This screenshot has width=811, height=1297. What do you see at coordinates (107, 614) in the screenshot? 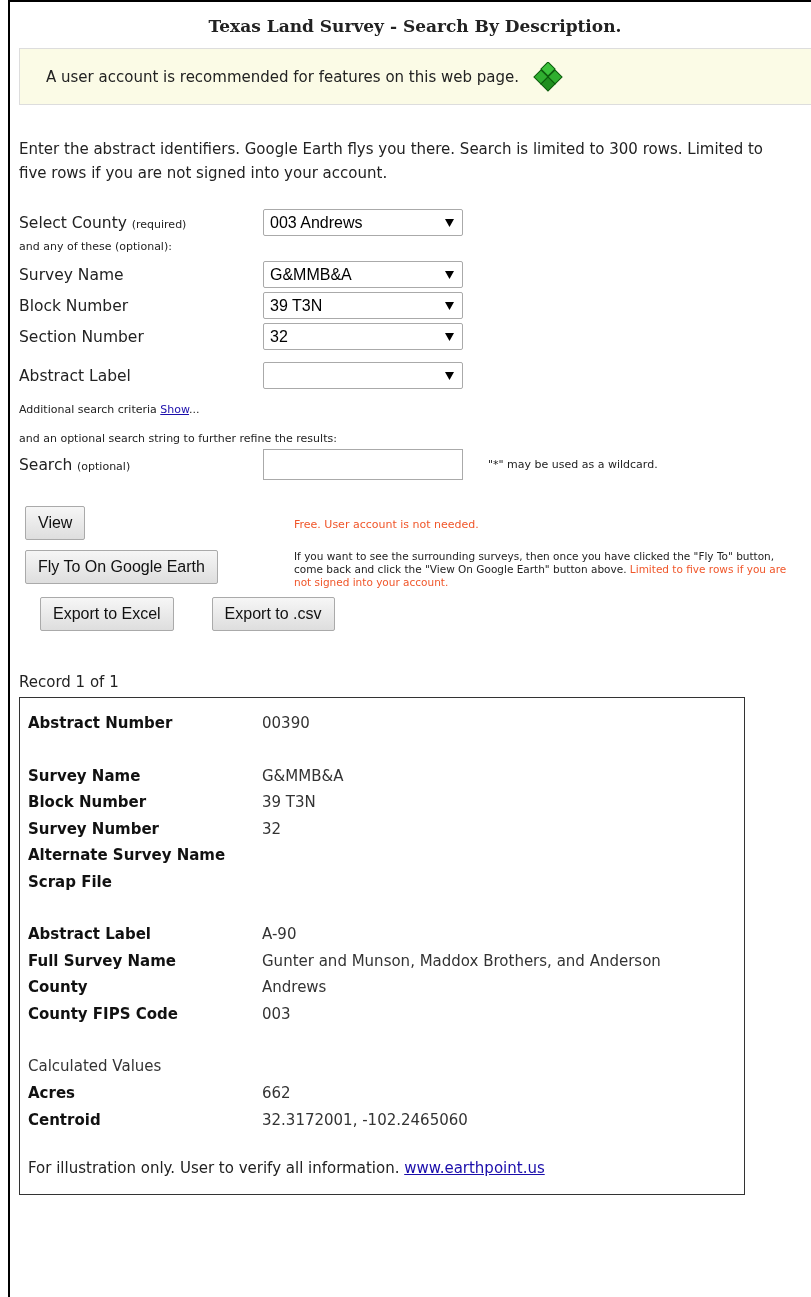
I see `export-button: Export to Excel` at bounding box center [107, 614].